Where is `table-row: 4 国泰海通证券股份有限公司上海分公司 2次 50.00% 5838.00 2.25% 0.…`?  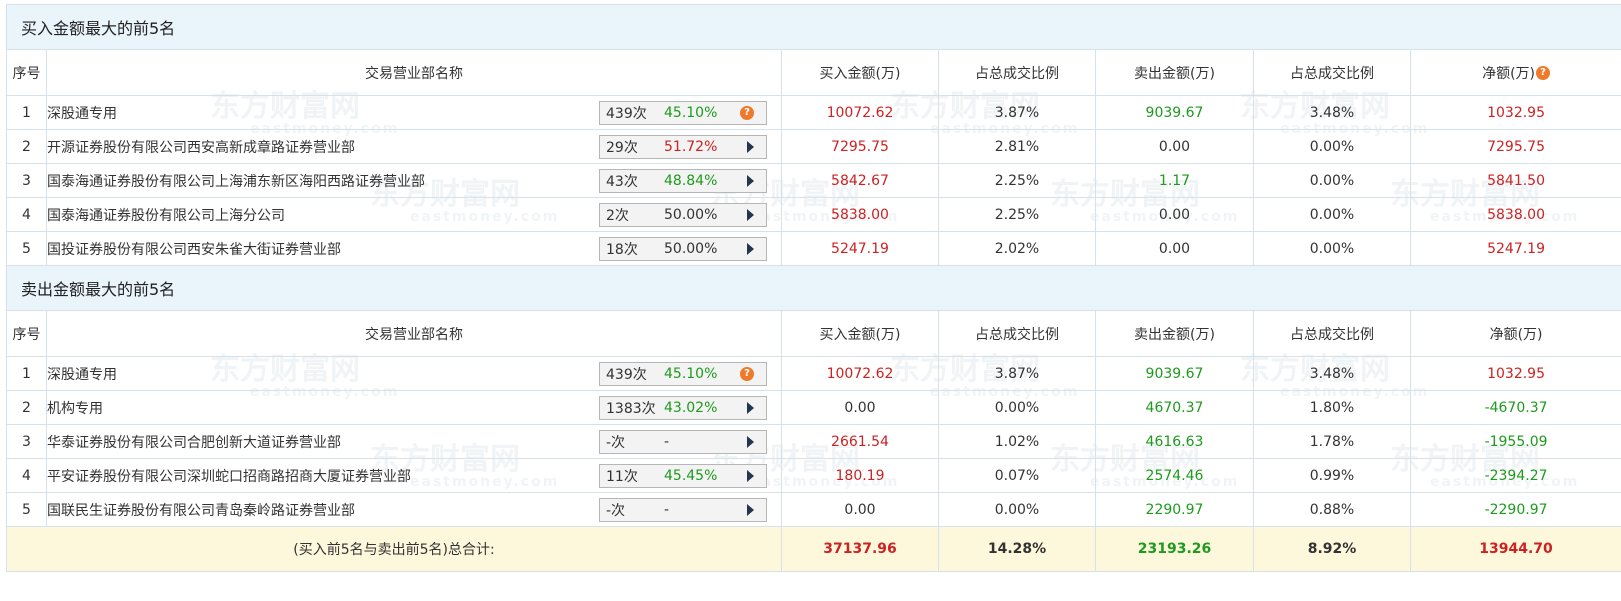 table-row: 4 国泰海通证券股份有限公司上海分公司 2次 50.00% 5838.00 2.25% 0.… is located at coordinates (813, 214).